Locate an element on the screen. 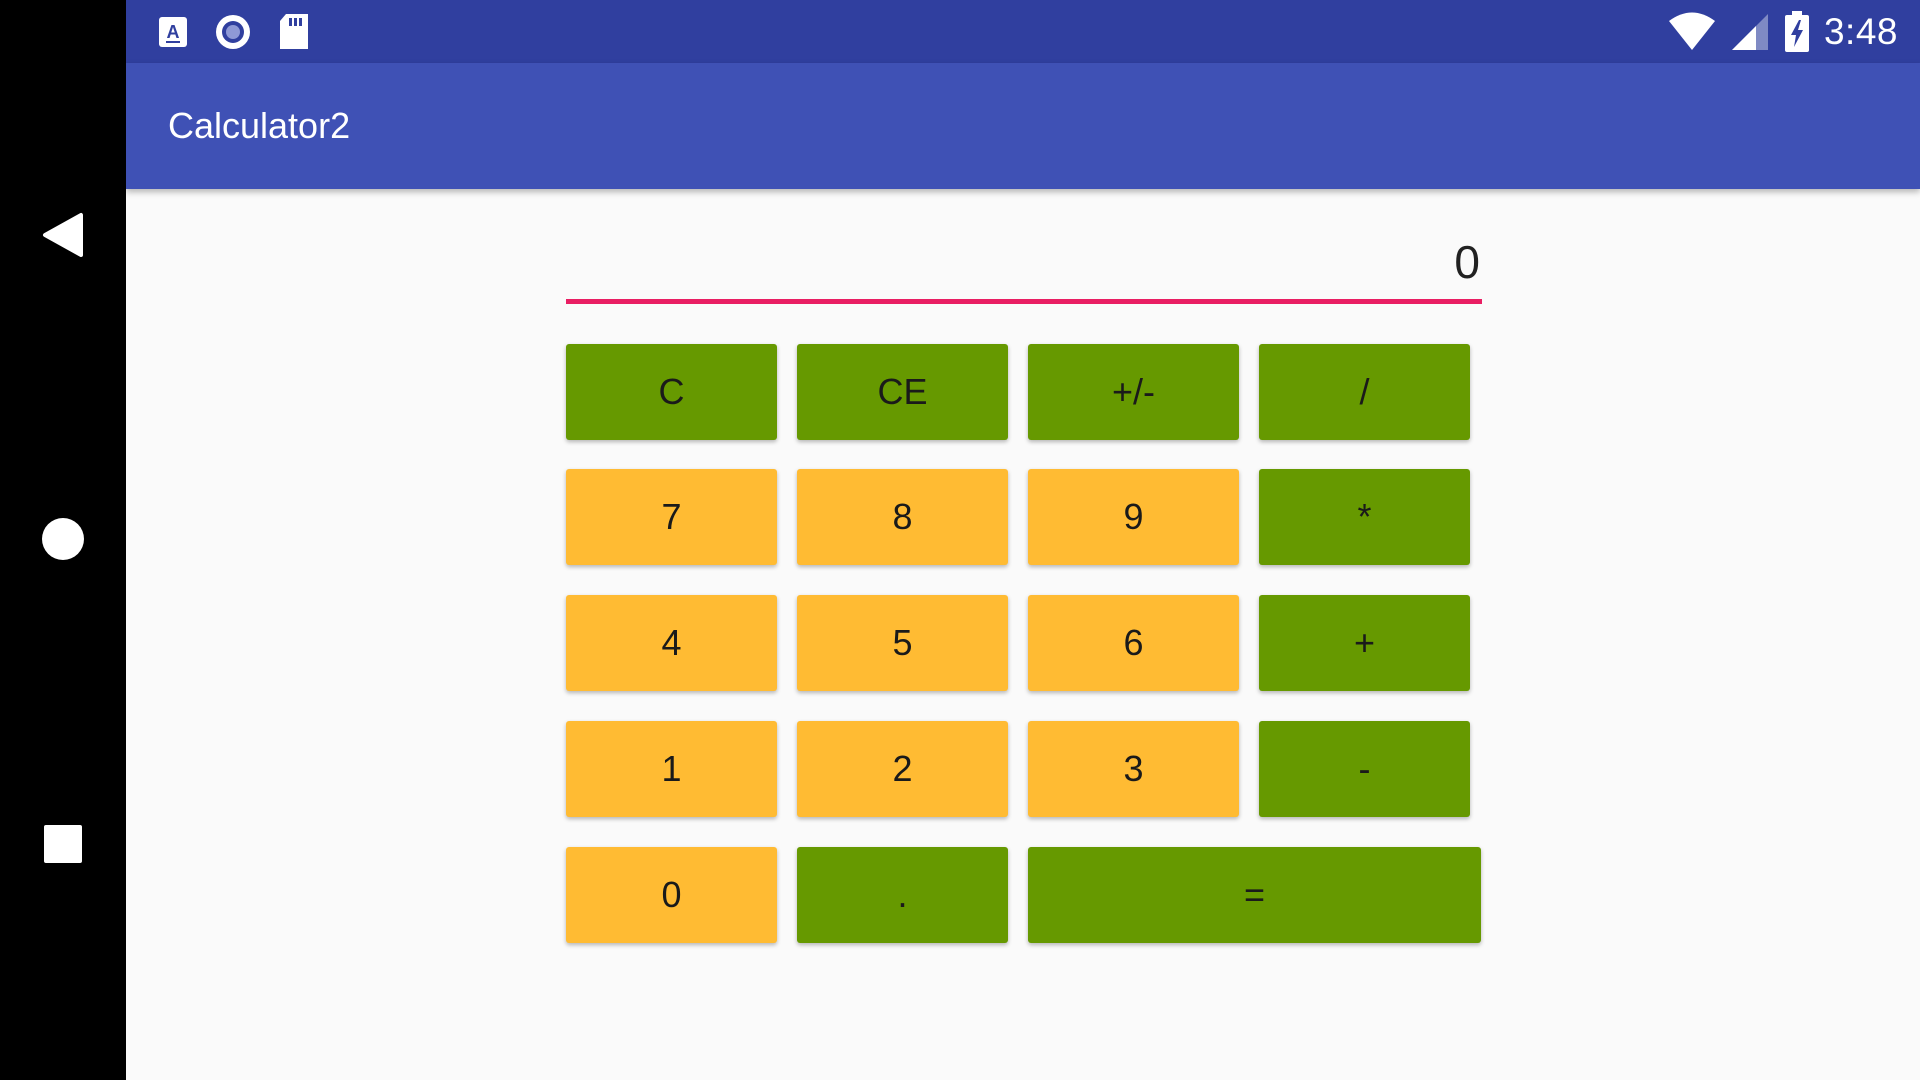 Image resolution: width=1920 pixels, height=1080 pixels. status-bar: A 3:48 is located at coordinates (1023, 31).